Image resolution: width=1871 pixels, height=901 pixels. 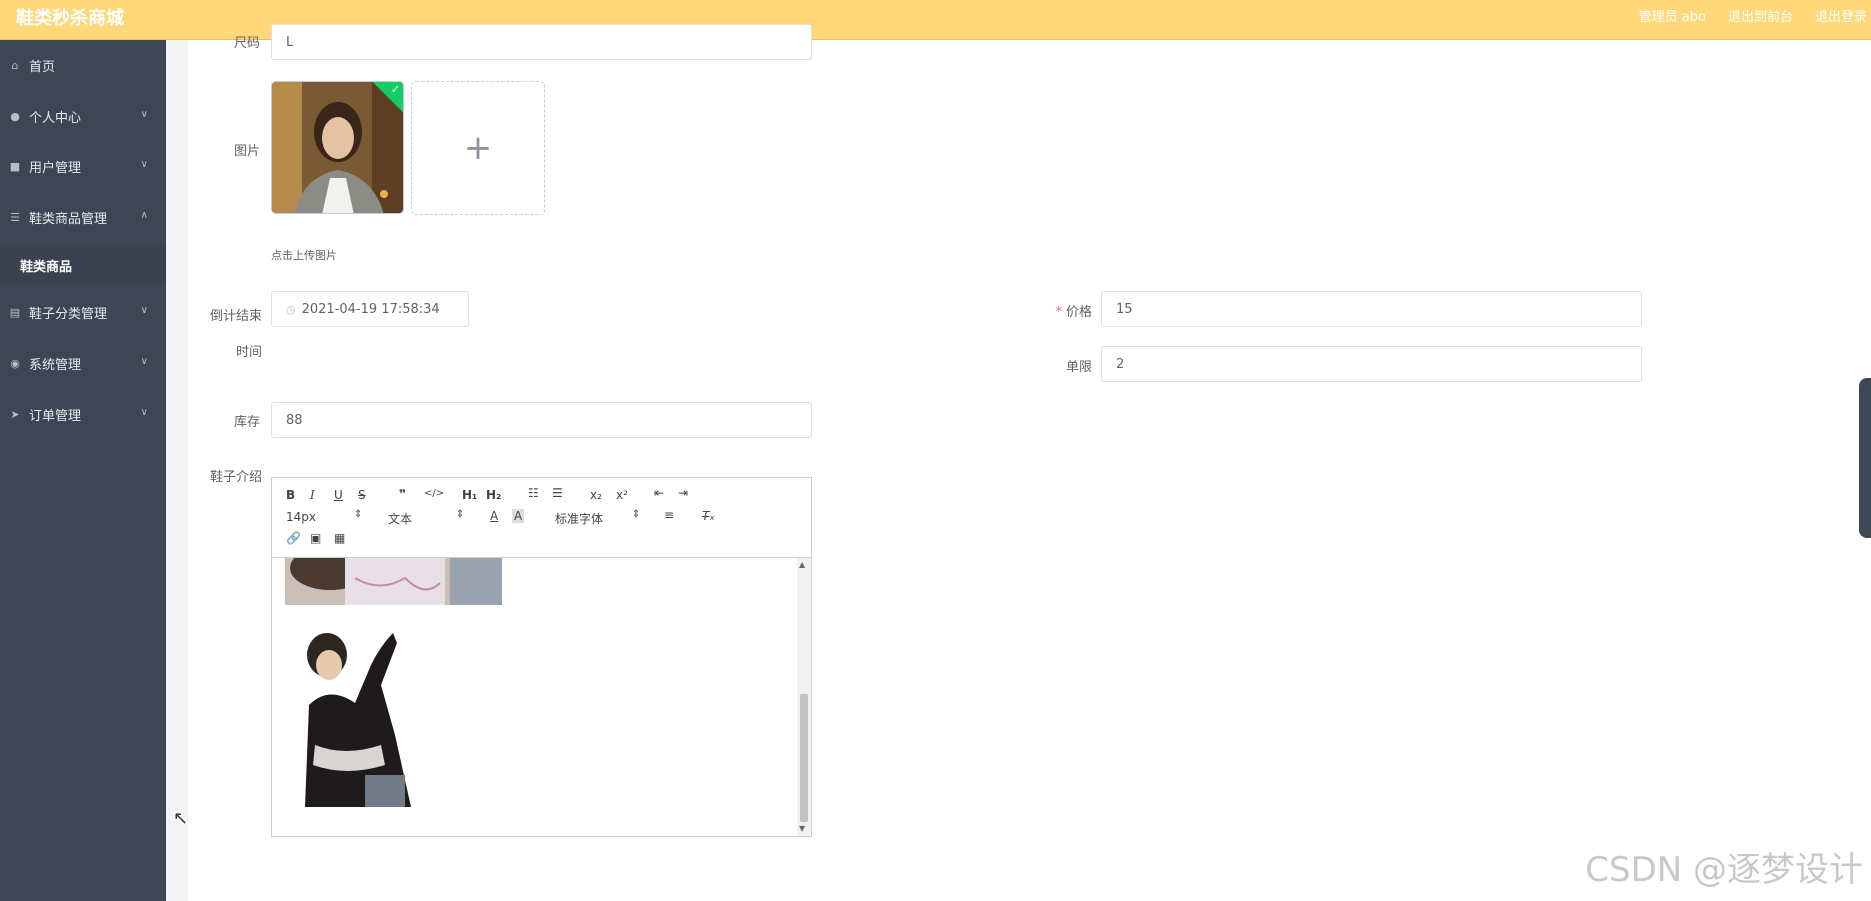 I want to click on mouse-cursor-icon: ↖, so click(x=181, y=818).